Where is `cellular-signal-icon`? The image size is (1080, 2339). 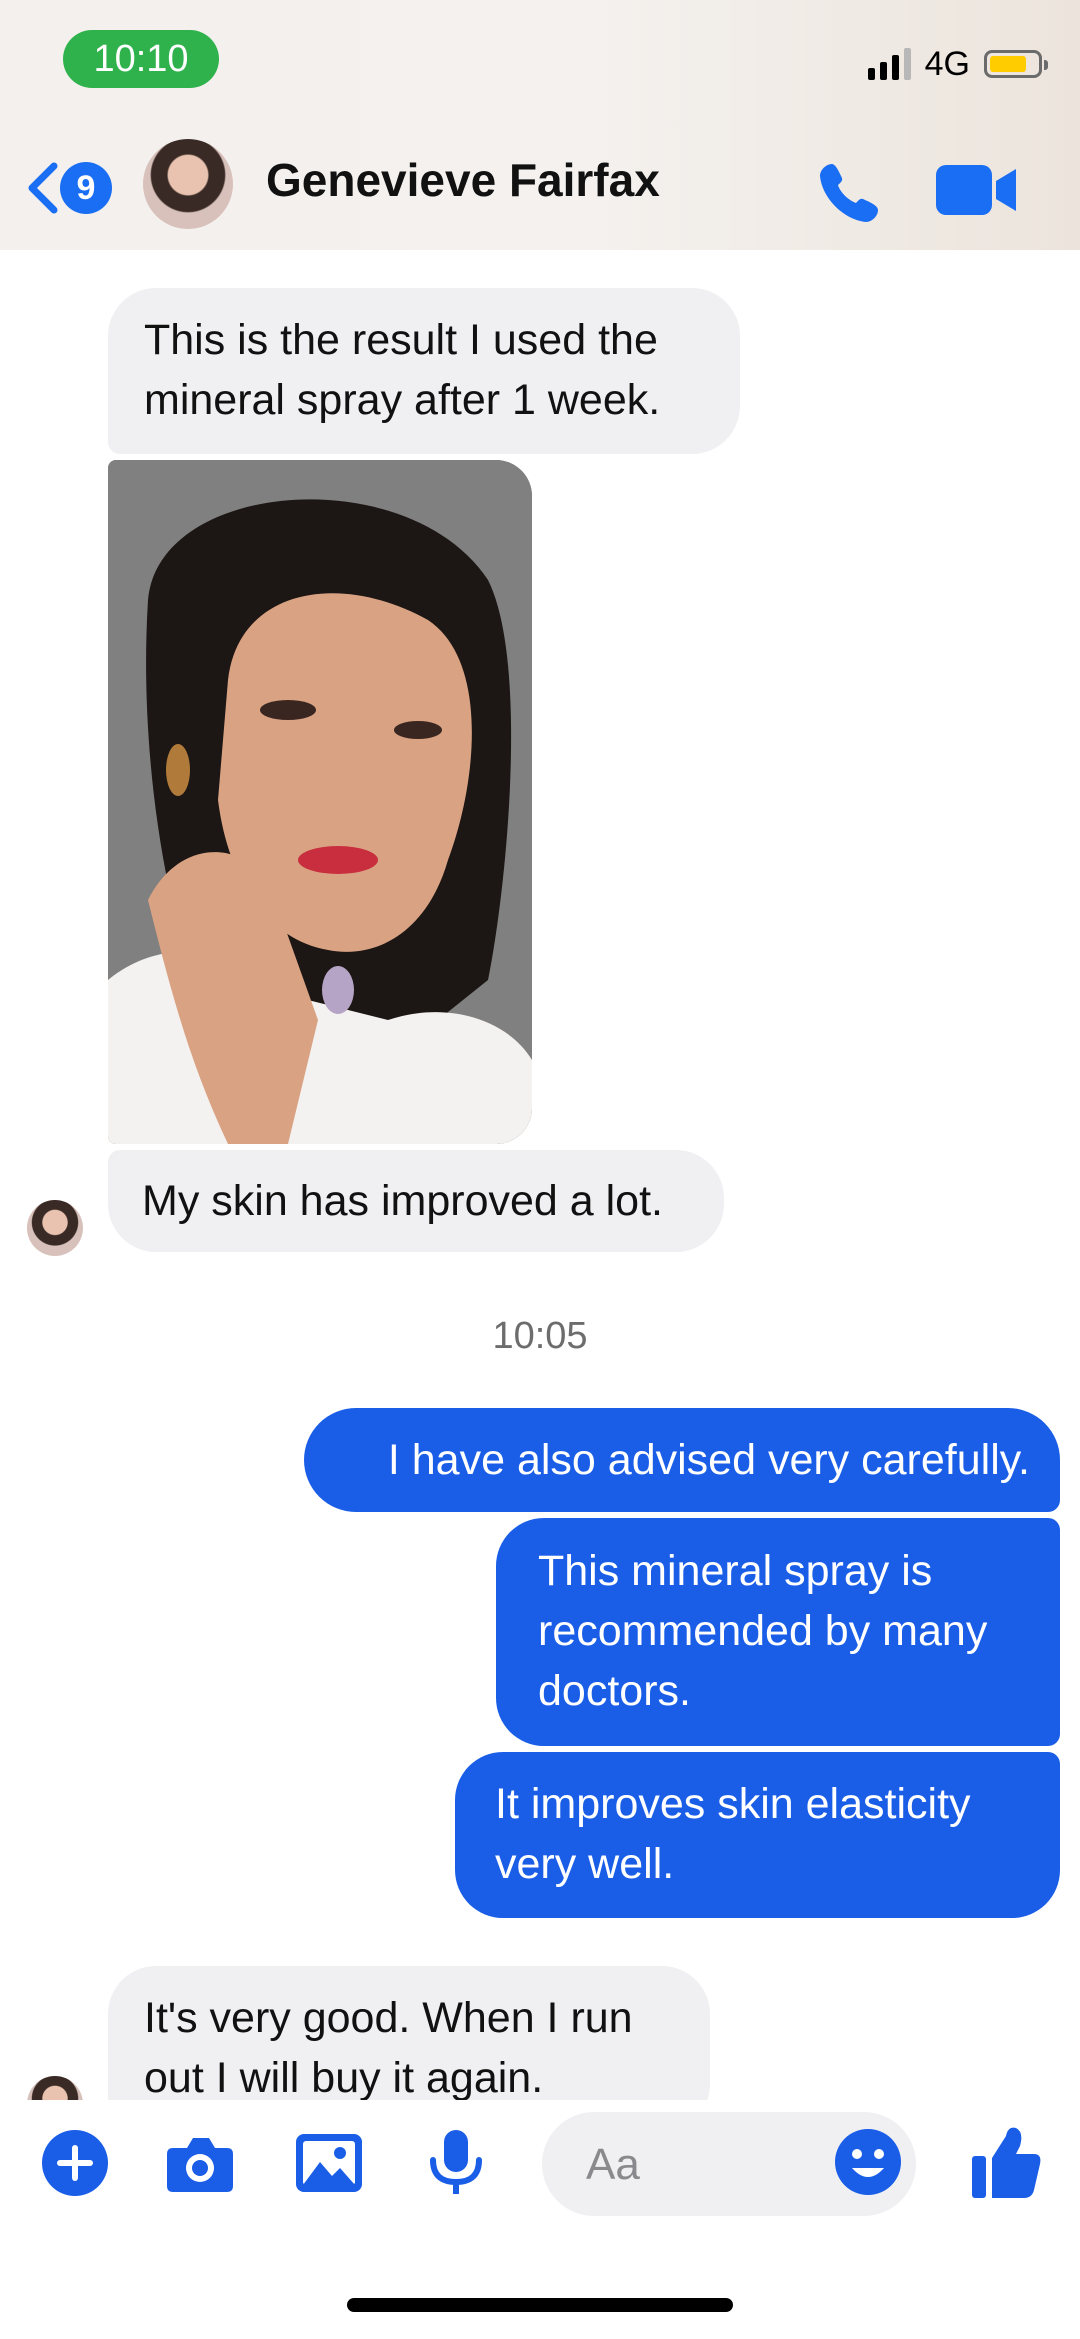
cellular-signal-icon is located at coordinates (889, 64).